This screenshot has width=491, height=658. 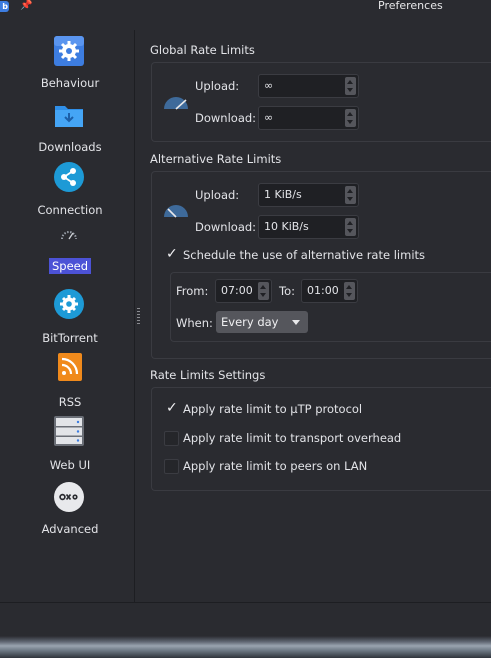 What do you see at coordinates (69, 497) in the screenshot?
I see `advanced-icon` at bounding box center [69, 497].